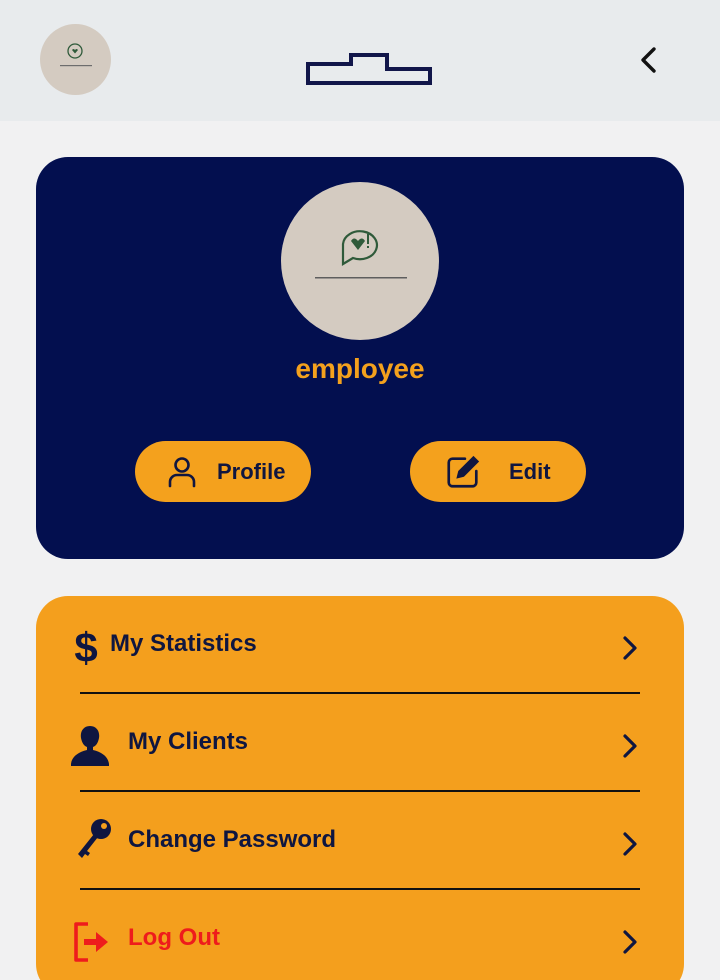 Image resolution: width=720 pixels, height=980 pixels. What do you see at coordinates (360, 368) in the screenshot?
I see `username: employee` at bounding box center [360, 368].